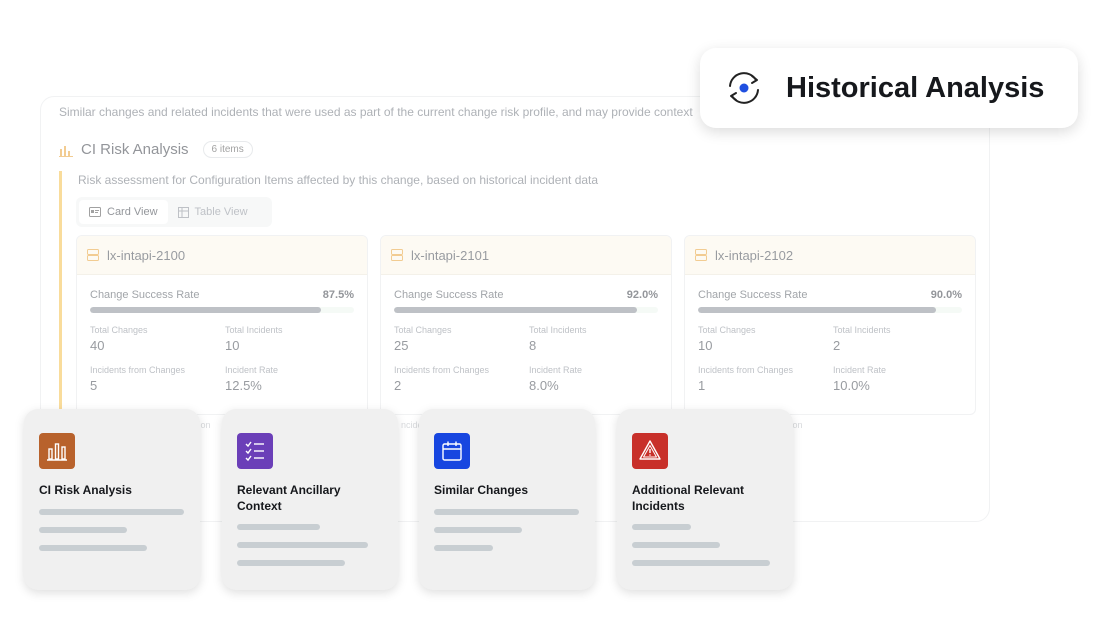 The height and width of the screenshot is (617, 1101). What do you see at coordinates (642, 295) in the screenshot?
I see `rate-value: 92.0%` at bounding box center [642, 295].